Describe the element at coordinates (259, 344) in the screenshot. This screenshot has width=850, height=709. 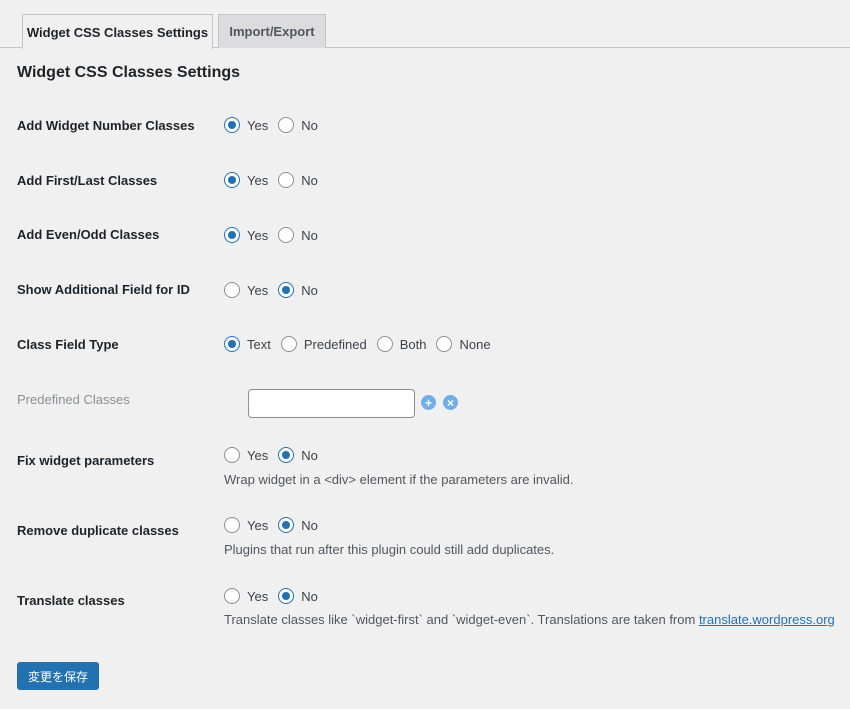
I see `radio-label: Text` at that location.